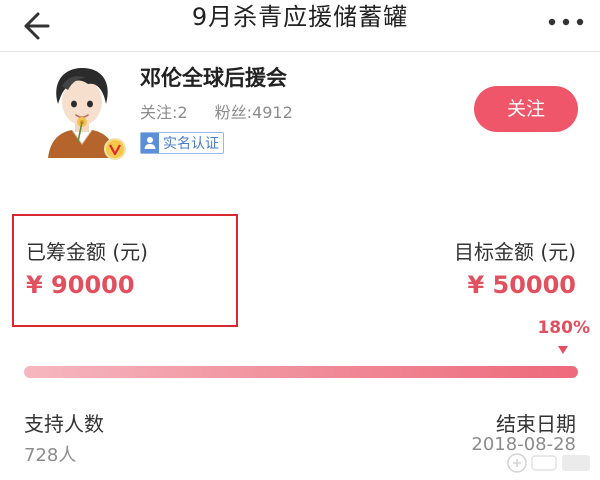  What do you see at coordinates (548, 463) in the screenshot?
I see `watermark-logo-icon` at bounding box center [548, 463].